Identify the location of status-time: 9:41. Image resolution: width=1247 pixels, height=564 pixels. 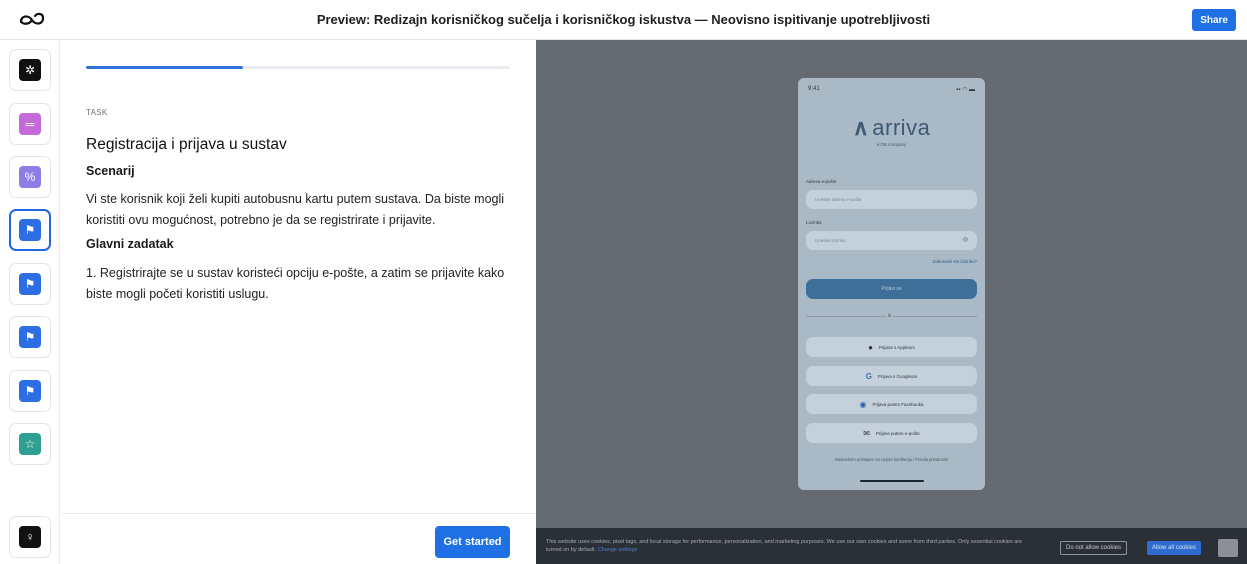
(814, 89).